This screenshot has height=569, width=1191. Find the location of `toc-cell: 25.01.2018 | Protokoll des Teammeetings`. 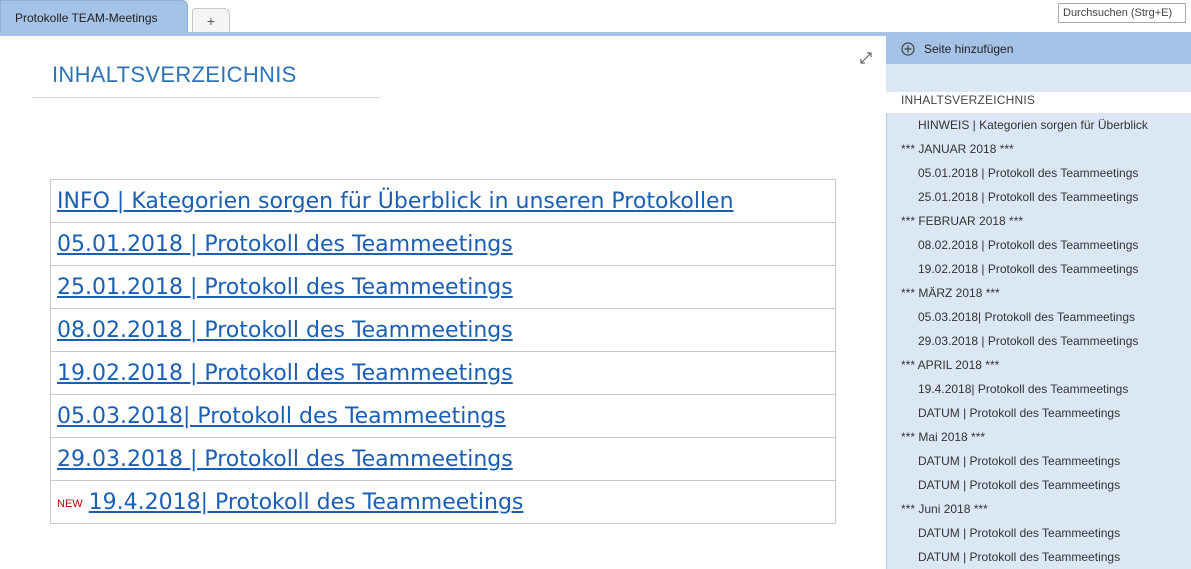

toc-cell: 25.01.2018 | Protokoll des Teammeetings is located at coordinates (443, 287).